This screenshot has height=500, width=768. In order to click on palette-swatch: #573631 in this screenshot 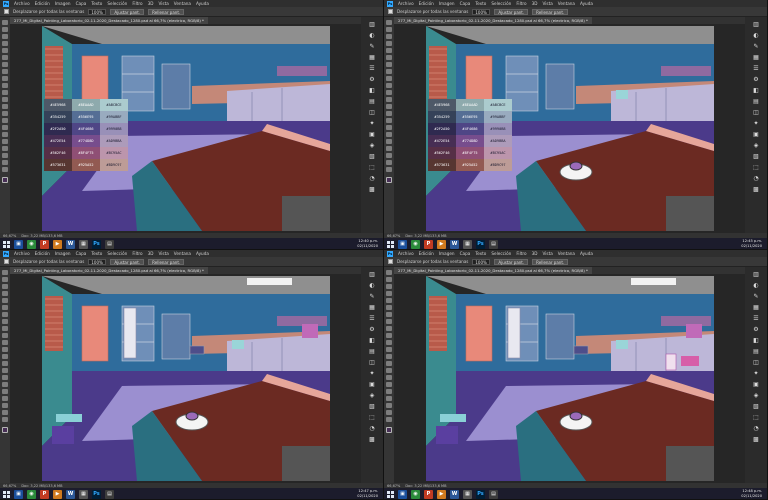, I will do `click(442, 165)`.